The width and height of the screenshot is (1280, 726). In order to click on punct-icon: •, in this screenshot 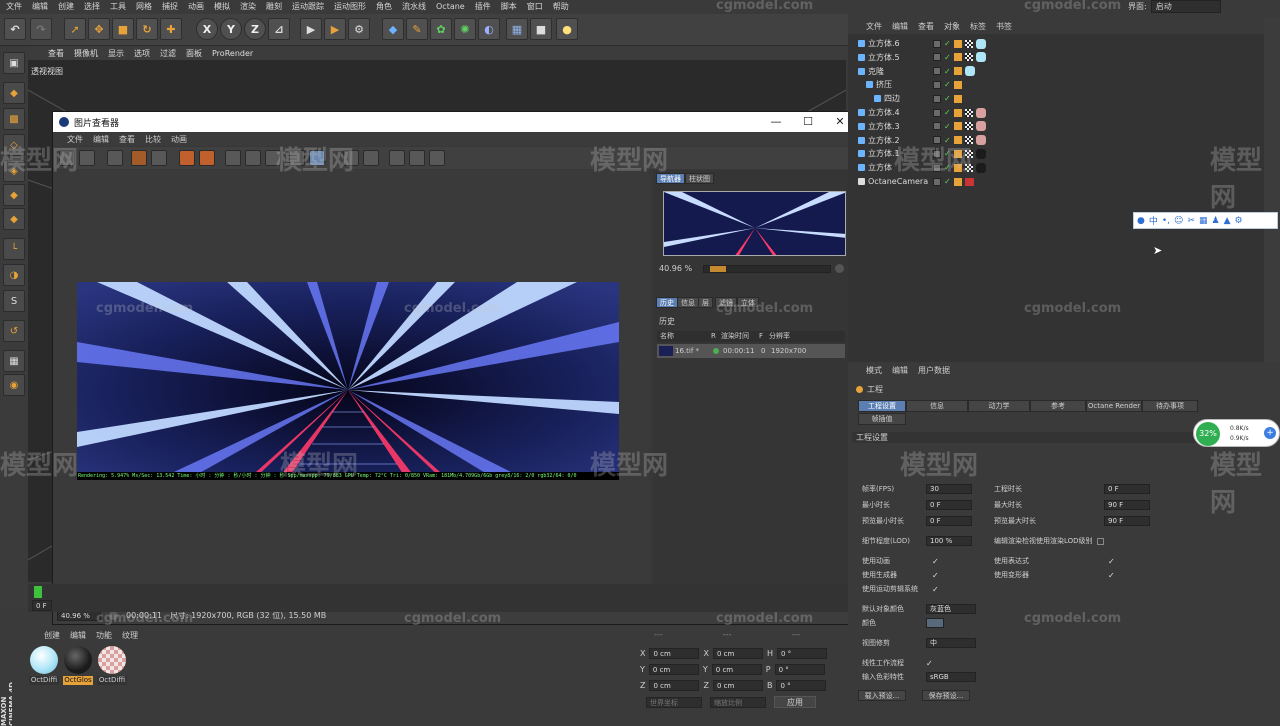, I will do `click(1166, 221)`.